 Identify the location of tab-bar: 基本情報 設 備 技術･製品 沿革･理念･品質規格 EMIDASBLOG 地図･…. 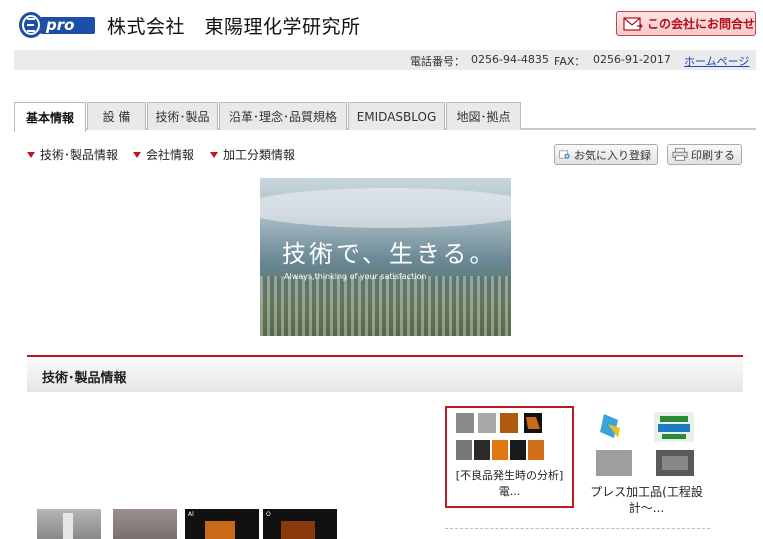
(385, 117).